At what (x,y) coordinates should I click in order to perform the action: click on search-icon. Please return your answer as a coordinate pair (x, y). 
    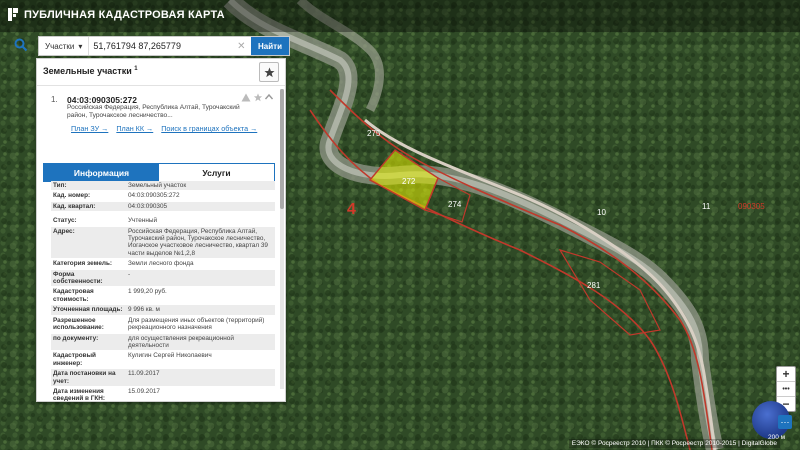
    Looking at the image, I should click on (21, 45).